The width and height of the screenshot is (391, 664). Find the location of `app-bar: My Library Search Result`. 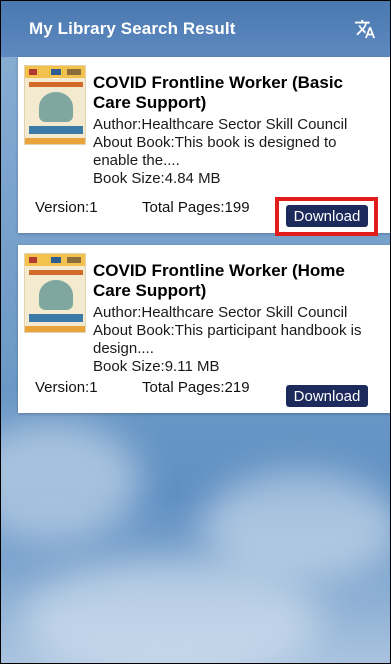

app-bar: My Library Search Result is located at coordinates (195, 29).